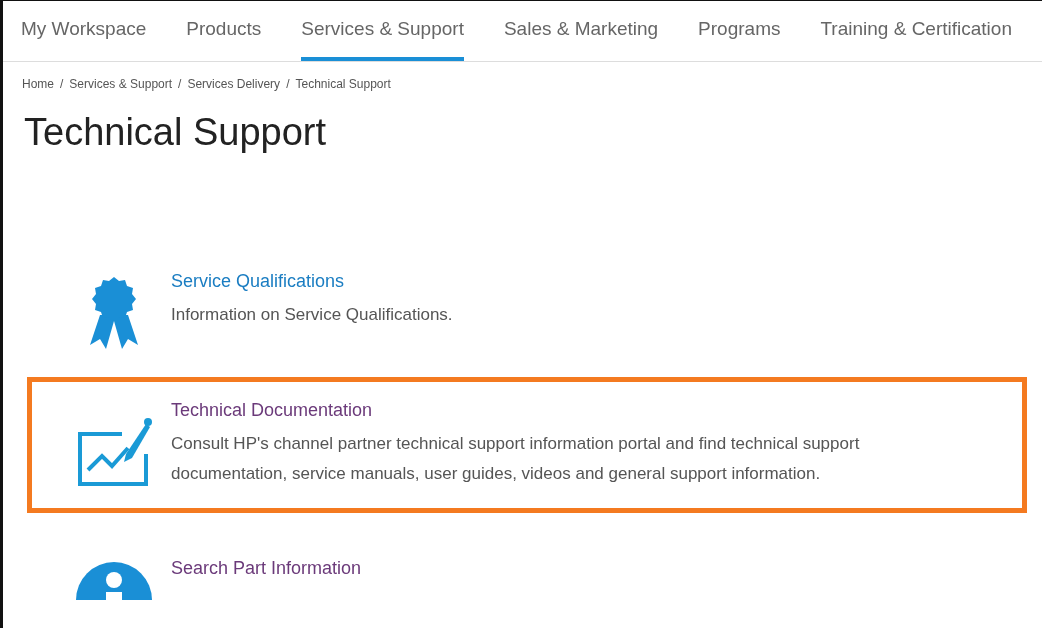  I want to click on nav-tab: Programs, so click(739, 31).